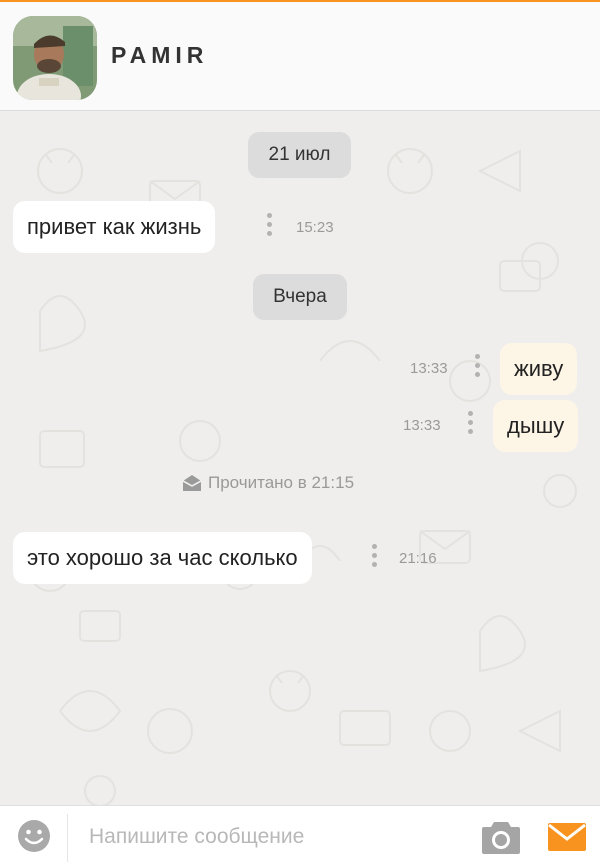  I want to click on message-time: 21:16, so click(418, 558).